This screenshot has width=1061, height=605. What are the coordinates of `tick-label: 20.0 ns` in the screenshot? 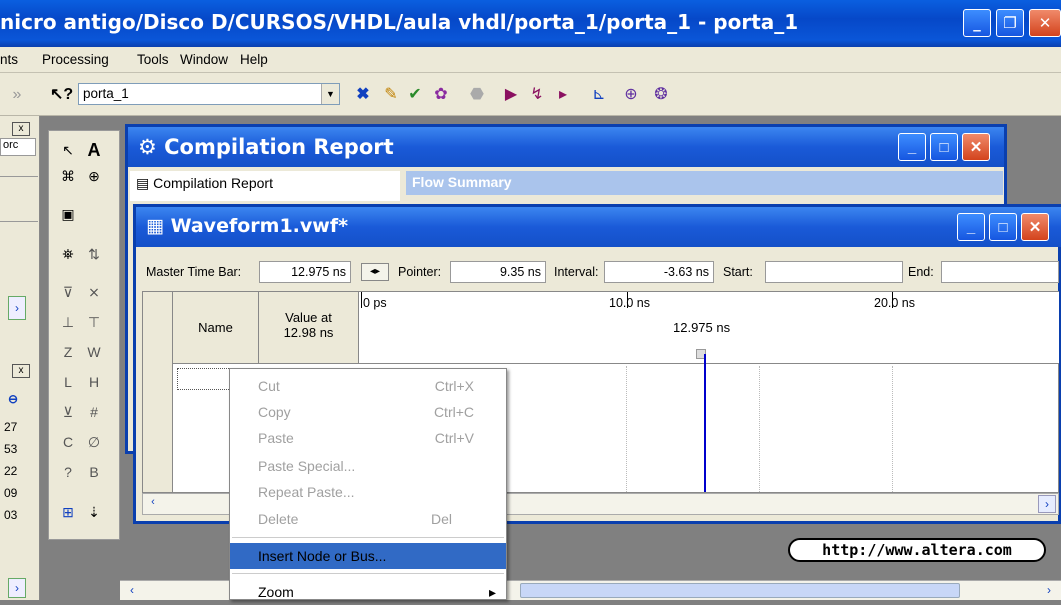 It's located at (895, 303).